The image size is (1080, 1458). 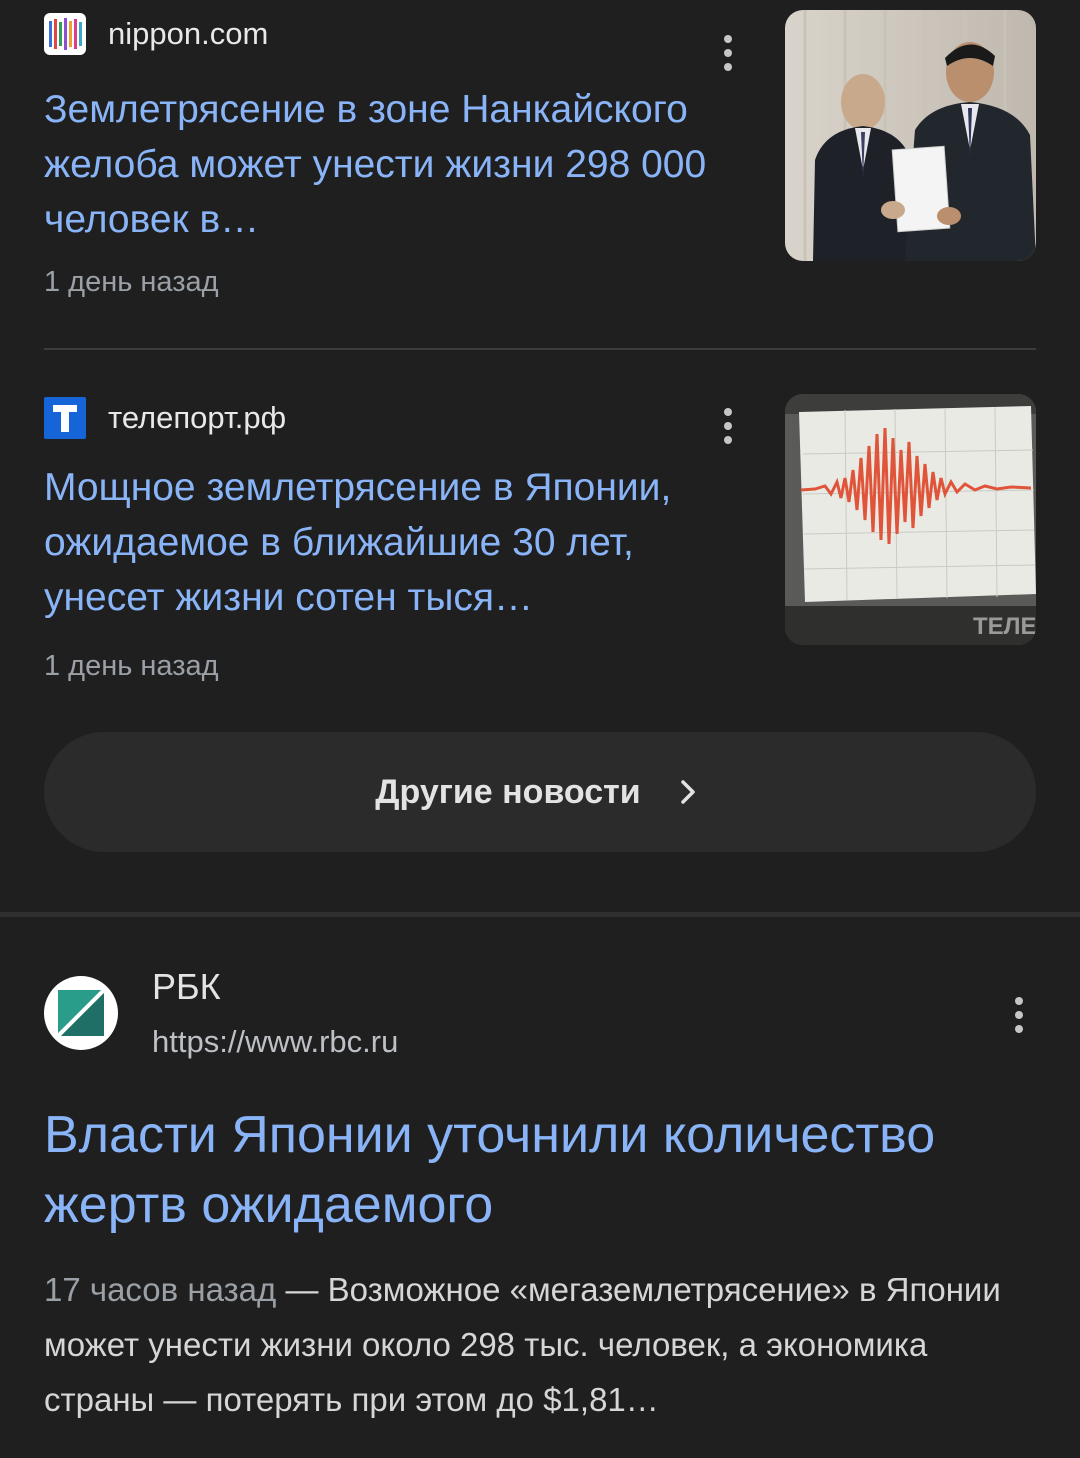 What do you see at coordinates (197, 417) in the screenshot?
I see `source-name: телепорт.рф` at bounding box center [197, 417].